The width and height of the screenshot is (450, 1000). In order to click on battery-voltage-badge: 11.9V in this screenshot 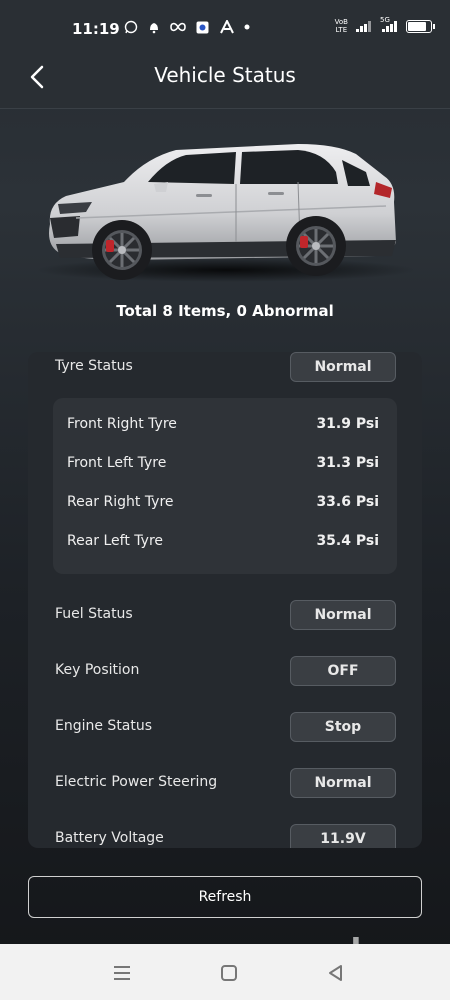, I will do `click(343, 836)`.